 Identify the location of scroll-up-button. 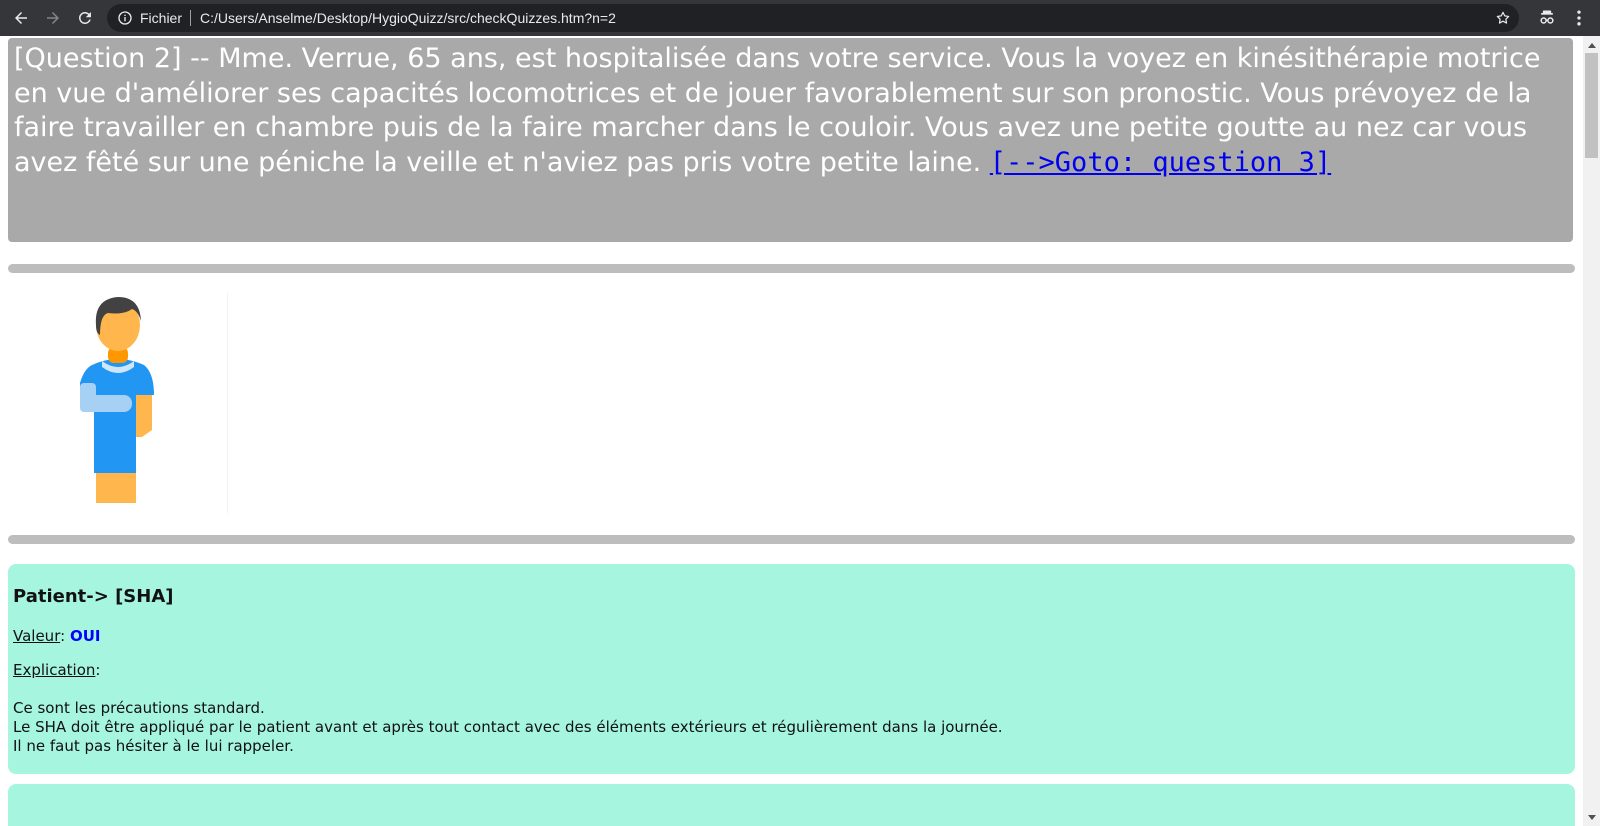
(1591, 44).